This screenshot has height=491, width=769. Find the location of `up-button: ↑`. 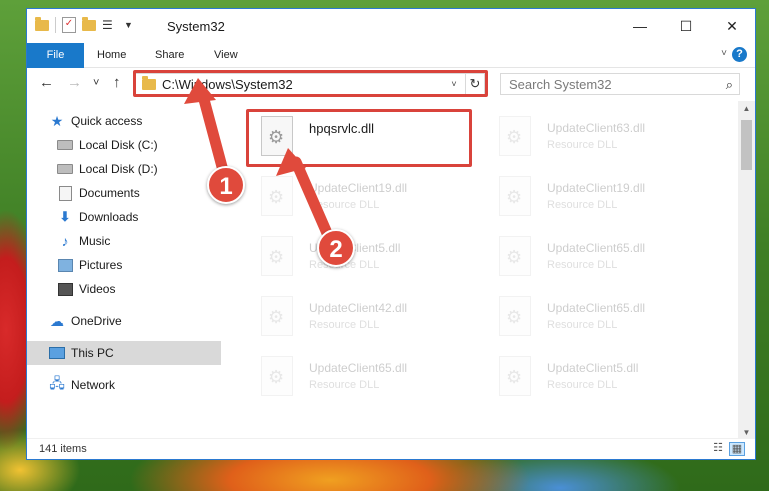

up-button: ↑ is located at coordinates (117, 82).